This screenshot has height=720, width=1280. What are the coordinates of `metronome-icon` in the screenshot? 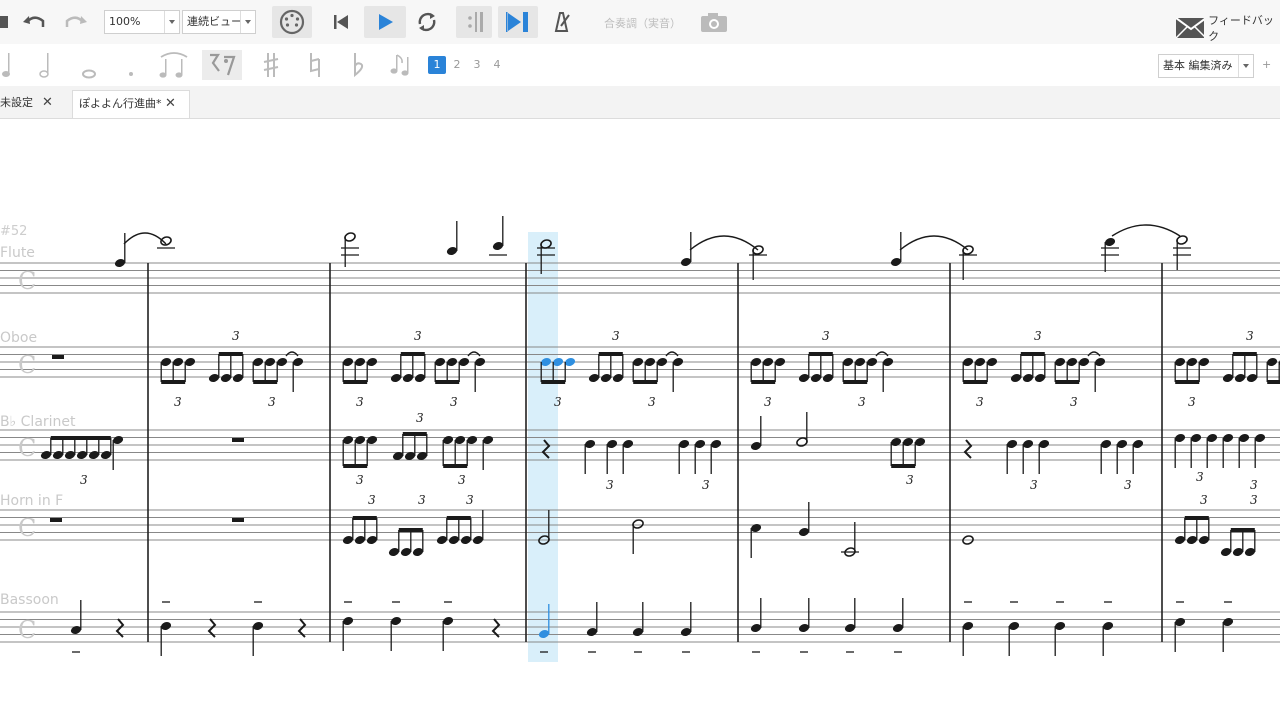 It's located at (562, 22).